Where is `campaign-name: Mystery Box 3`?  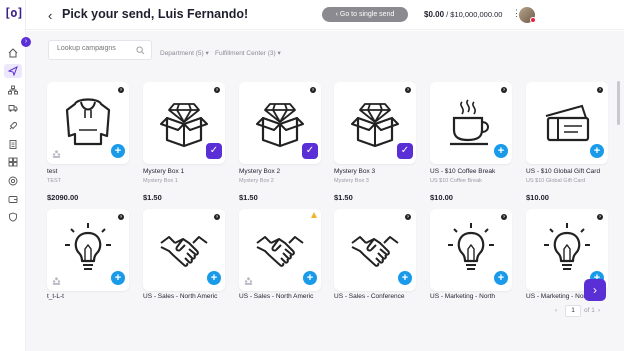 campaign-name: Mystery Box 3 is located at coordinates (355, 171).